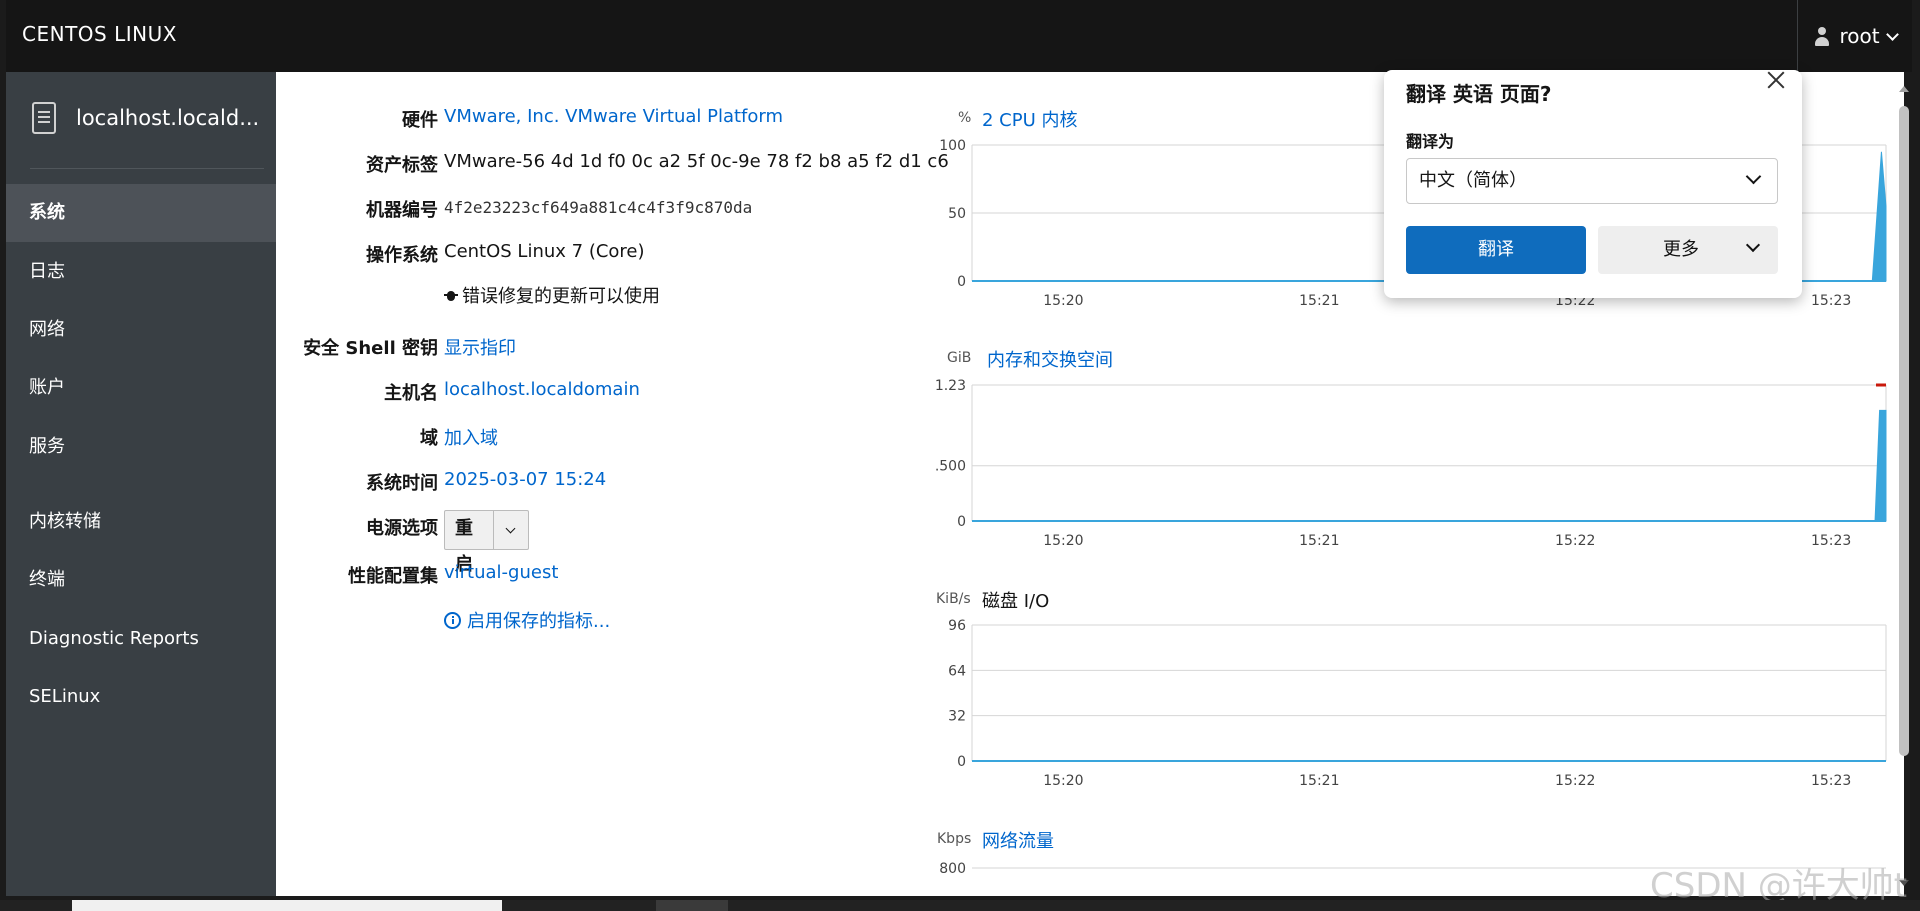 The image size is (1920, 911). I want to click on selected-language: 中文（简体）, so click(1473, 180).